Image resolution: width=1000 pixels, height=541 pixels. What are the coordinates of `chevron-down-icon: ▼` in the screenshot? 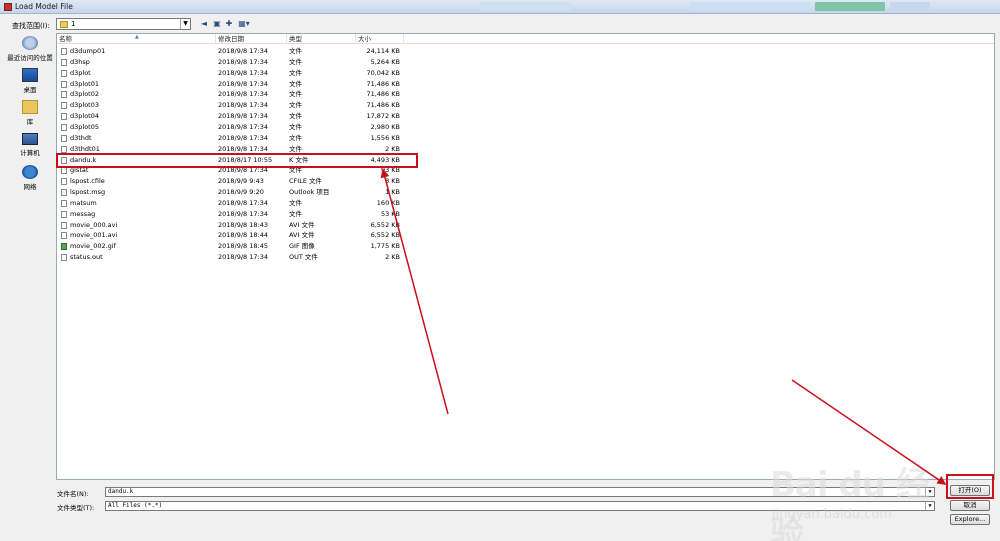 It's located at (185, 24).